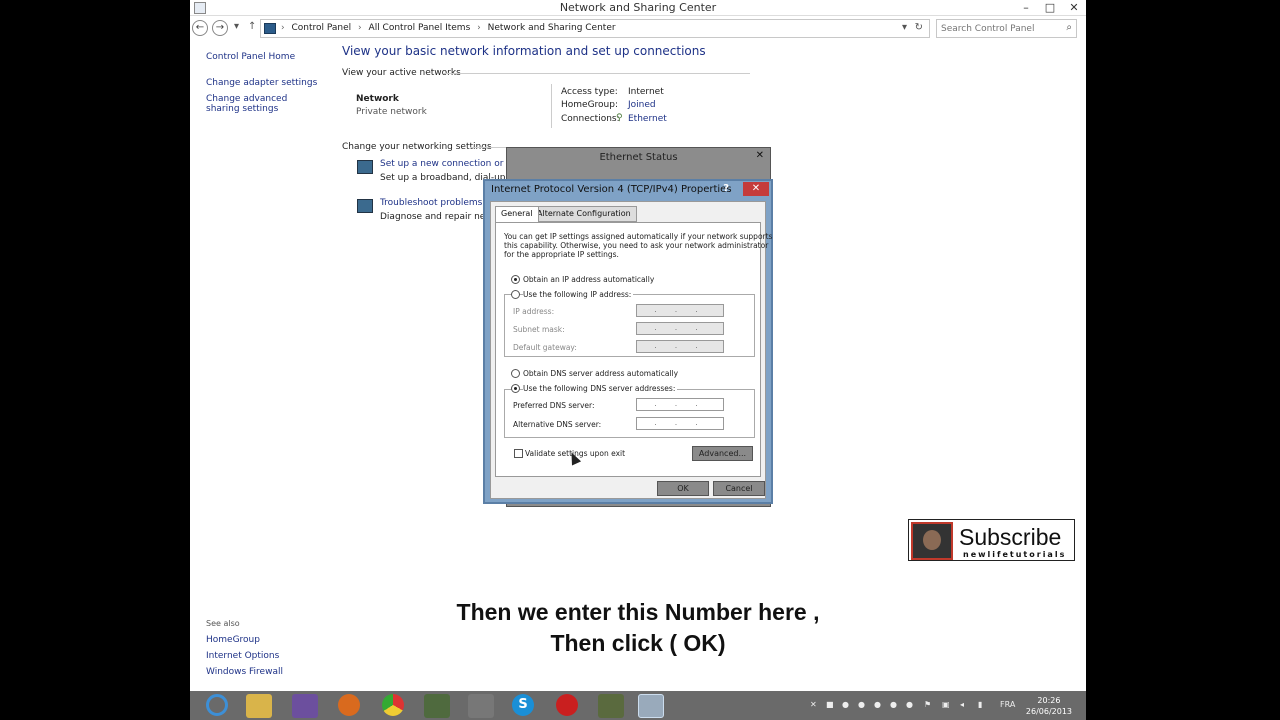 This screenshot has width=1280, height=720. I want to click on tray-icon: ▮, so click(980, 704).